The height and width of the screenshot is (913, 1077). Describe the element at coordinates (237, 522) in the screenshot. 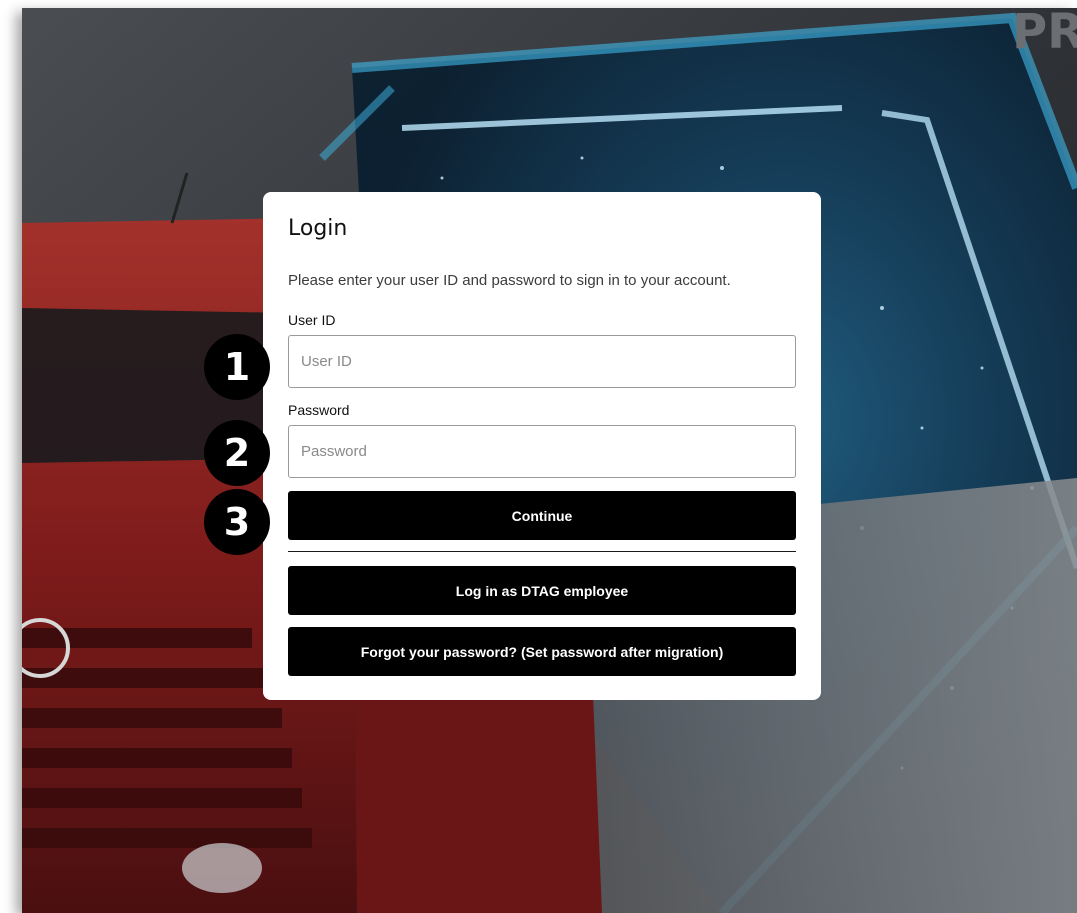

I see `step-badge-3: 3` at that location.